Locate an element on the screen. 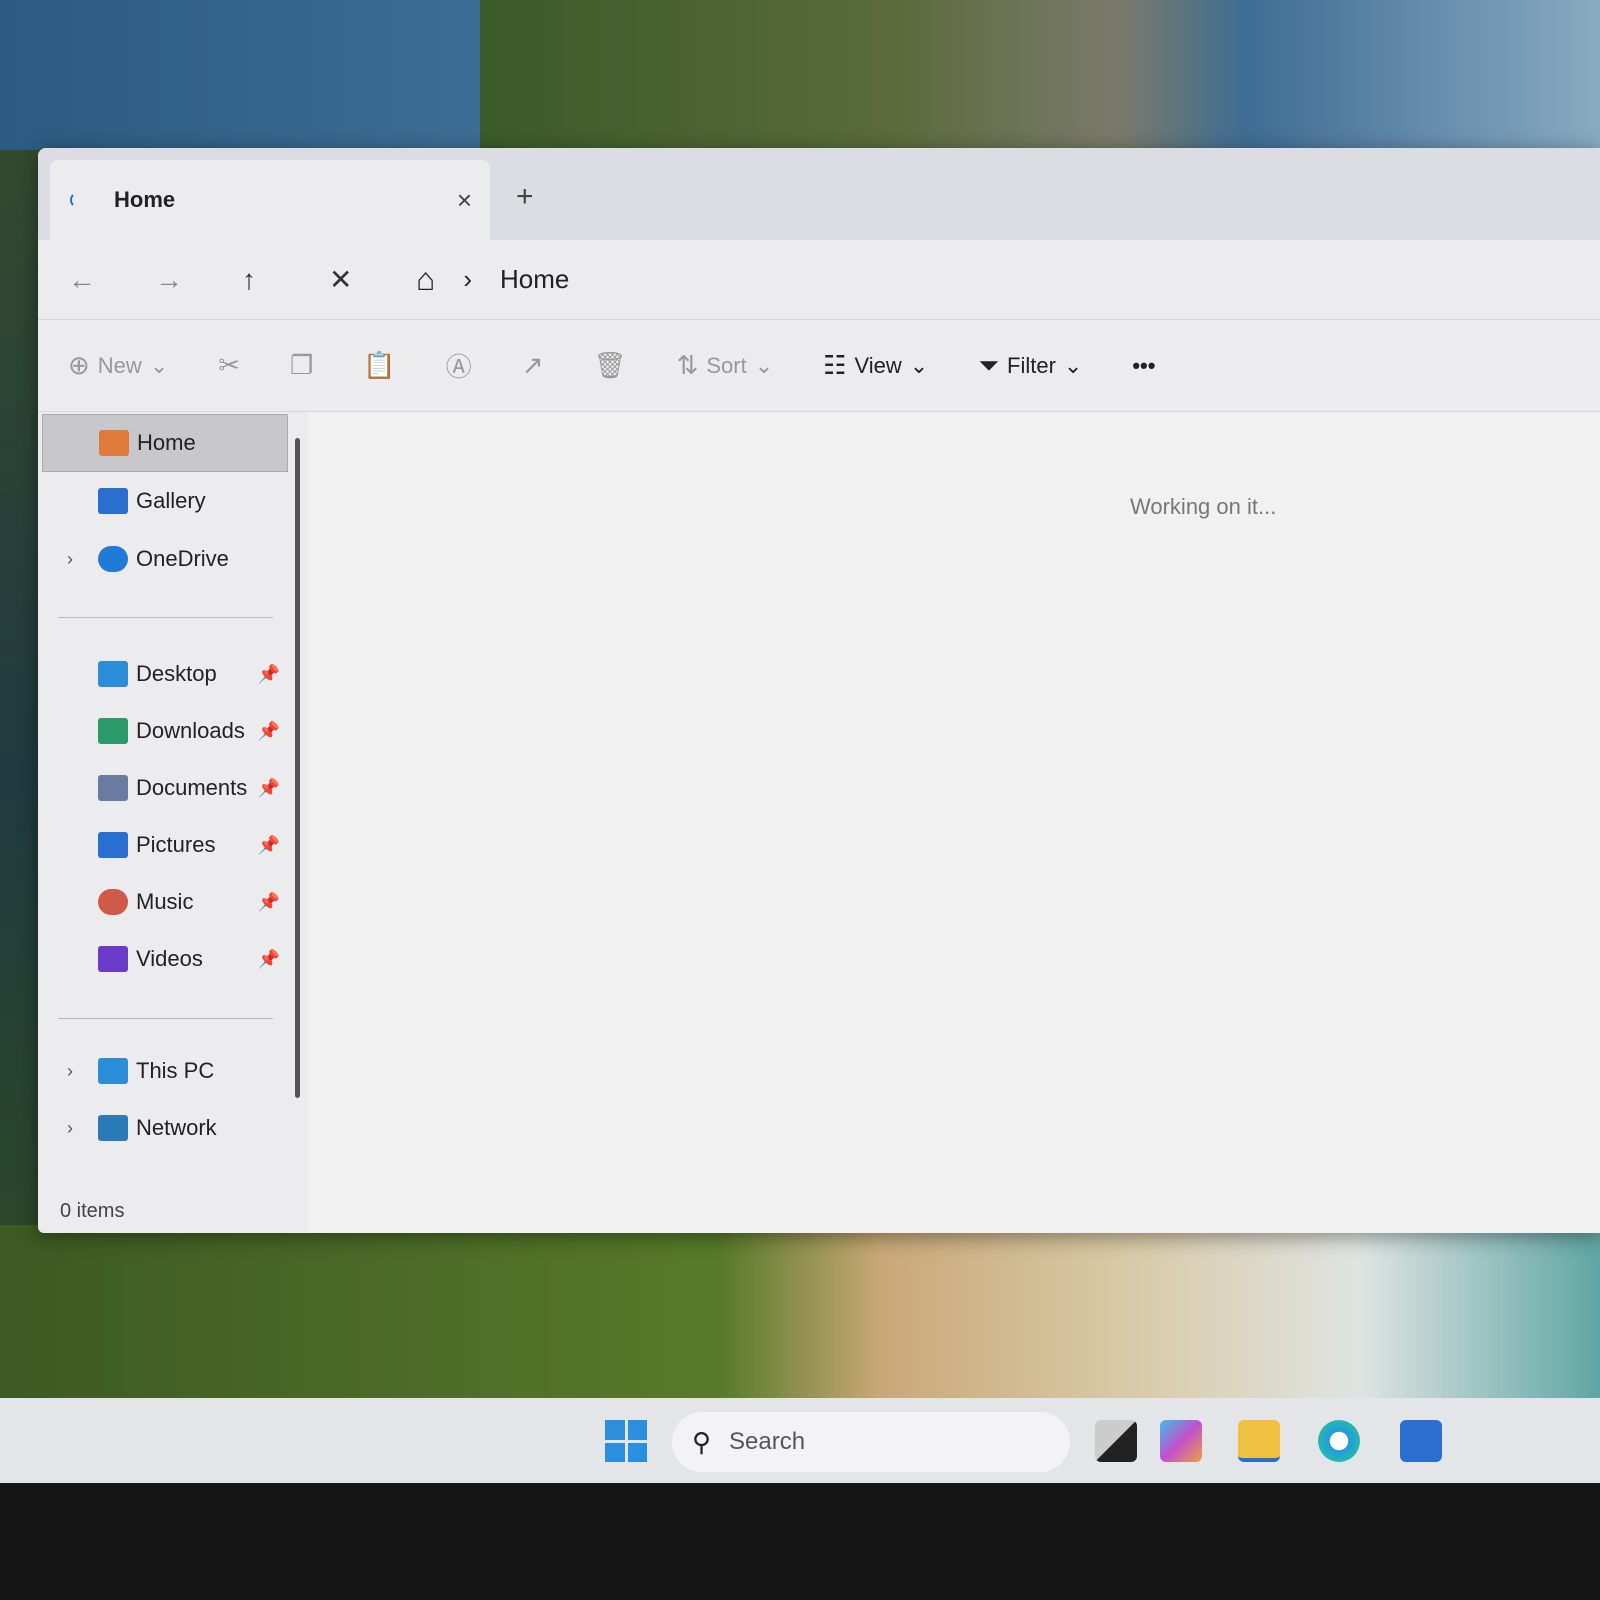 The height and width of the screenshot is (1600, 1600). documents-icon is located at coordinates (113, 788).